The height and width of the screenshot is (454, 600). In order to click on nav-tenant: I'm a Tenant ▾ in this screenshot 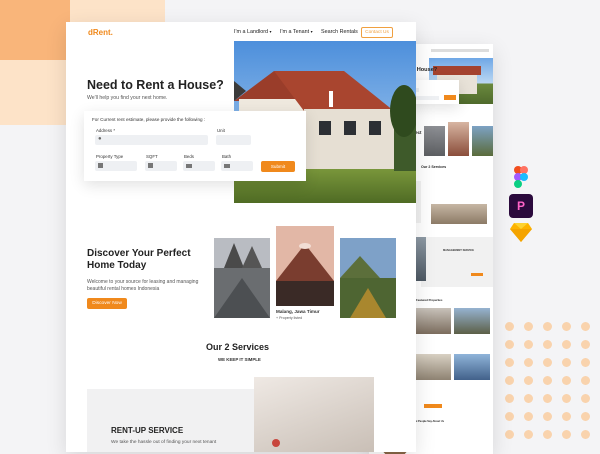, I will do `click(296, 32)`.